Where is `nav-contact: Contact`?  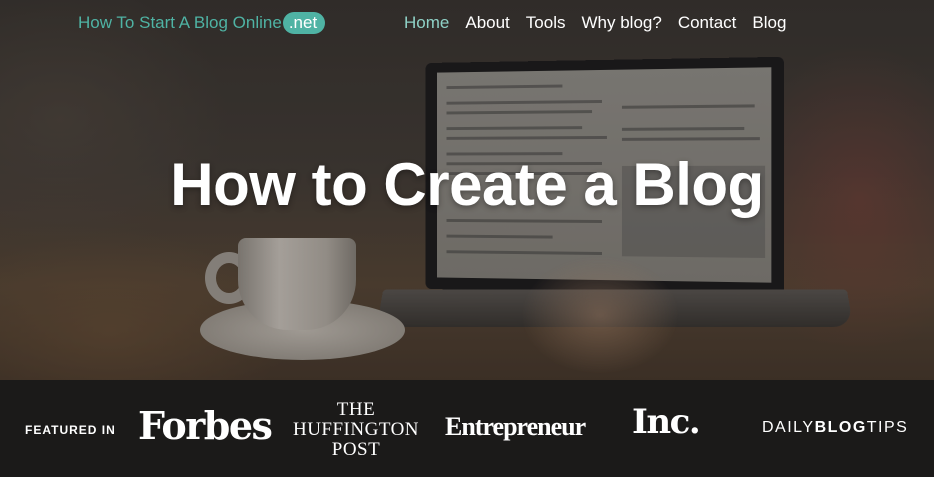 nav-contact: Contact is located at coordinates (707, 23).